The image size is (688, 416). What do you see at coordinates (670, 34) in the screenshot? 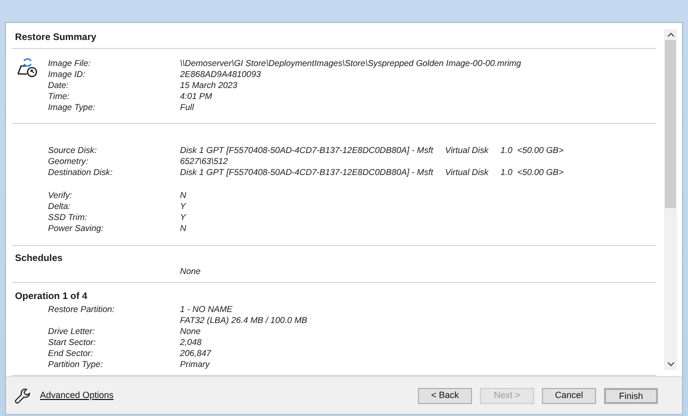
I see `scroll-up-icon` at bounding box center [670, 34].